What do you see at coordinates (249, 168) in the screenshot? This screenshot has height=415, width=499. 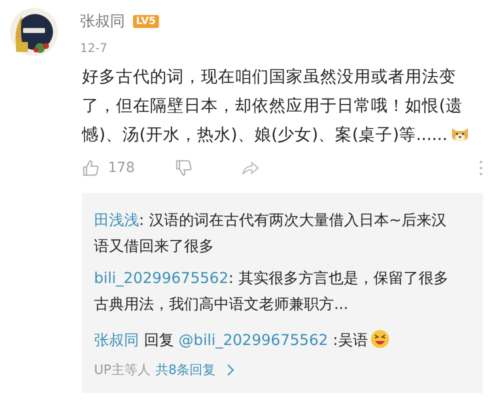 I see `share-icon` at bounding box center [249, 168].